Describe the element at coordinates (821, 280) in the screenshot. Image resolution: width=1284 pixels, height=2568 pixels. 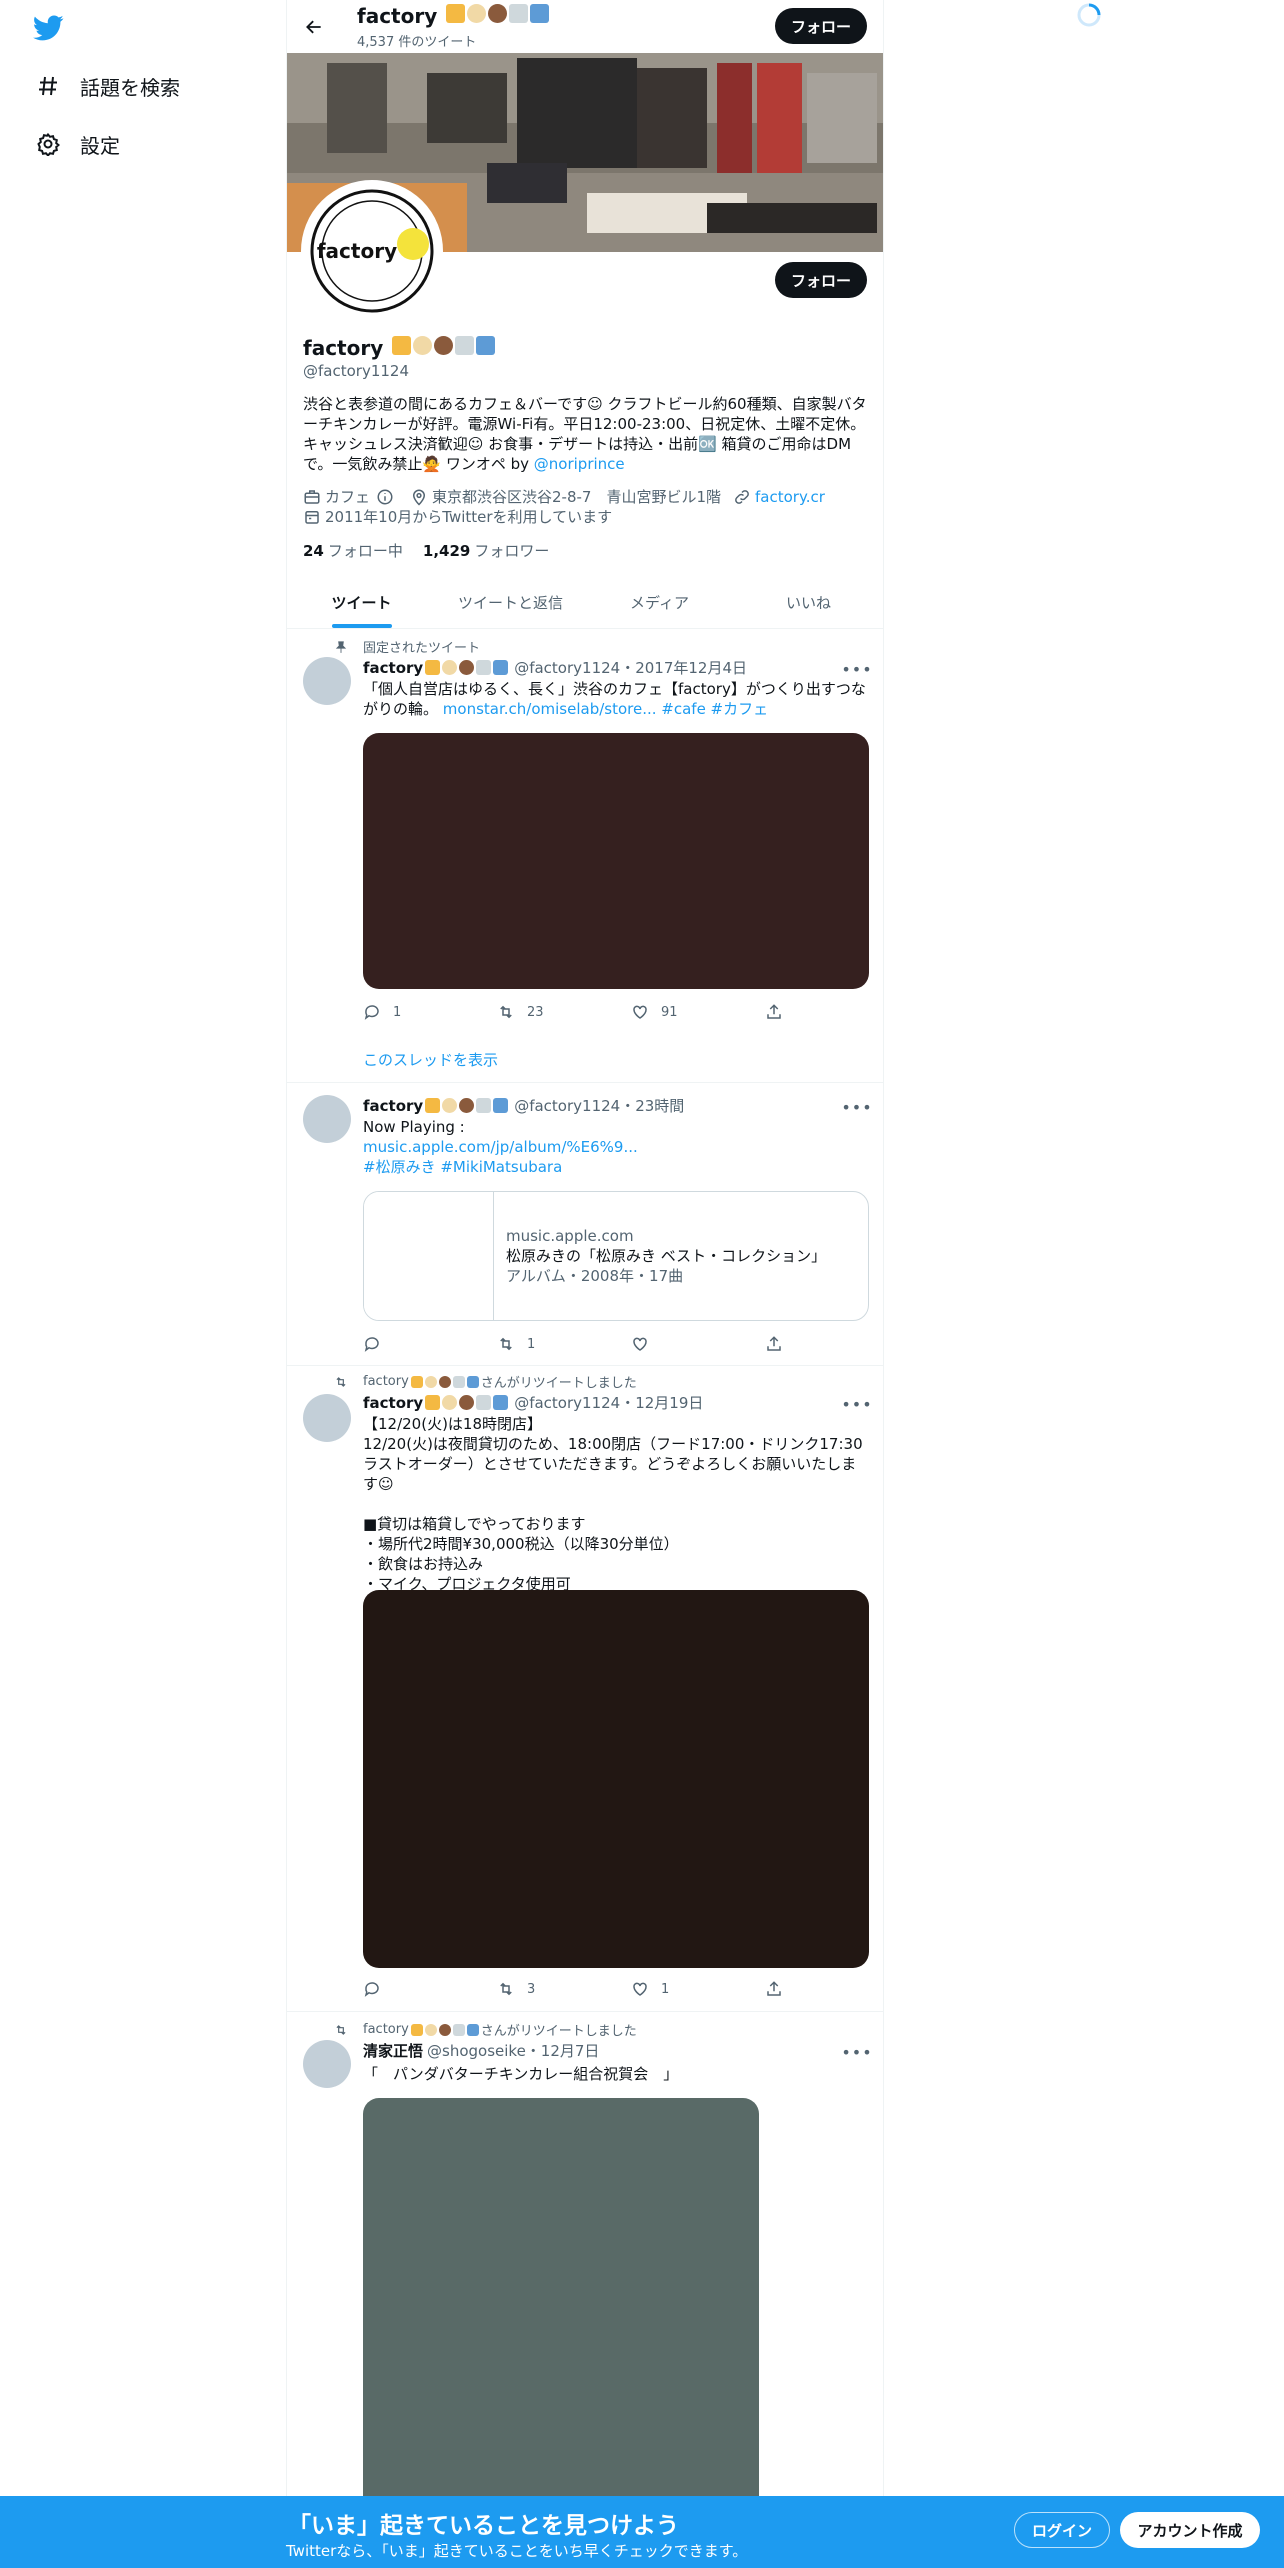
I see `profile-follow-button: フォロー` at that location.